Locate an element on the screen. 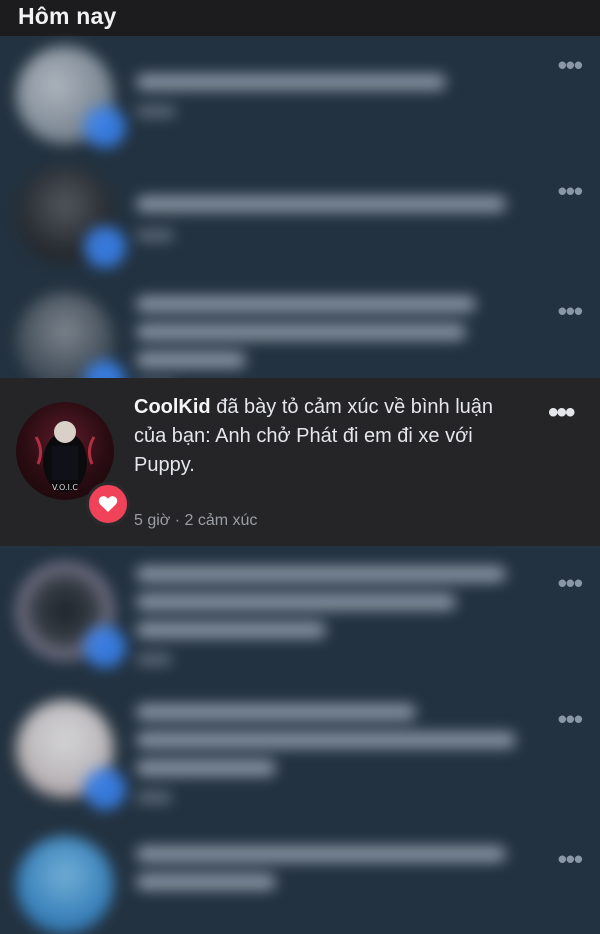 This screenshot has height=934, width=600. love-badge is located at coordinates (108, 504).